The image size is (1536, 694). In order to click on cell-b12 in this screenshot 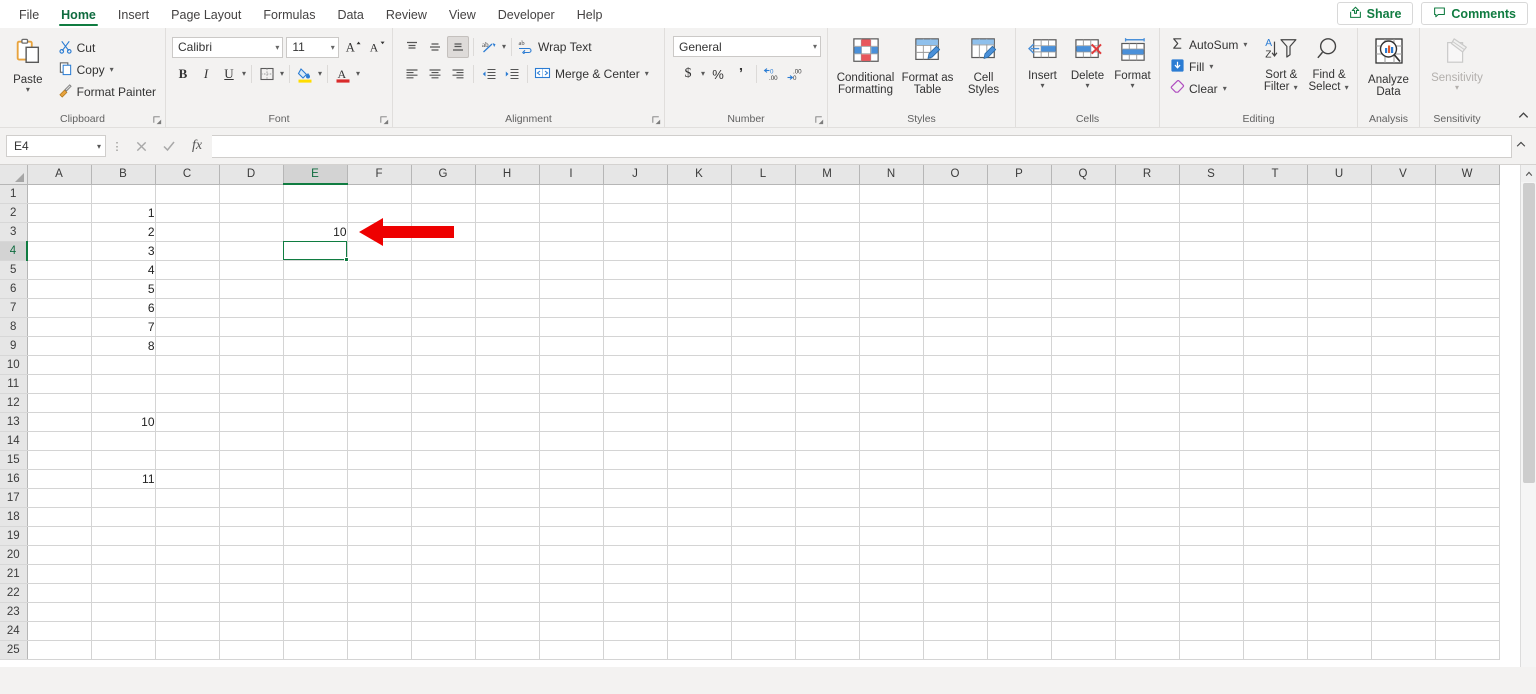, I will do `click(123, 403)`.